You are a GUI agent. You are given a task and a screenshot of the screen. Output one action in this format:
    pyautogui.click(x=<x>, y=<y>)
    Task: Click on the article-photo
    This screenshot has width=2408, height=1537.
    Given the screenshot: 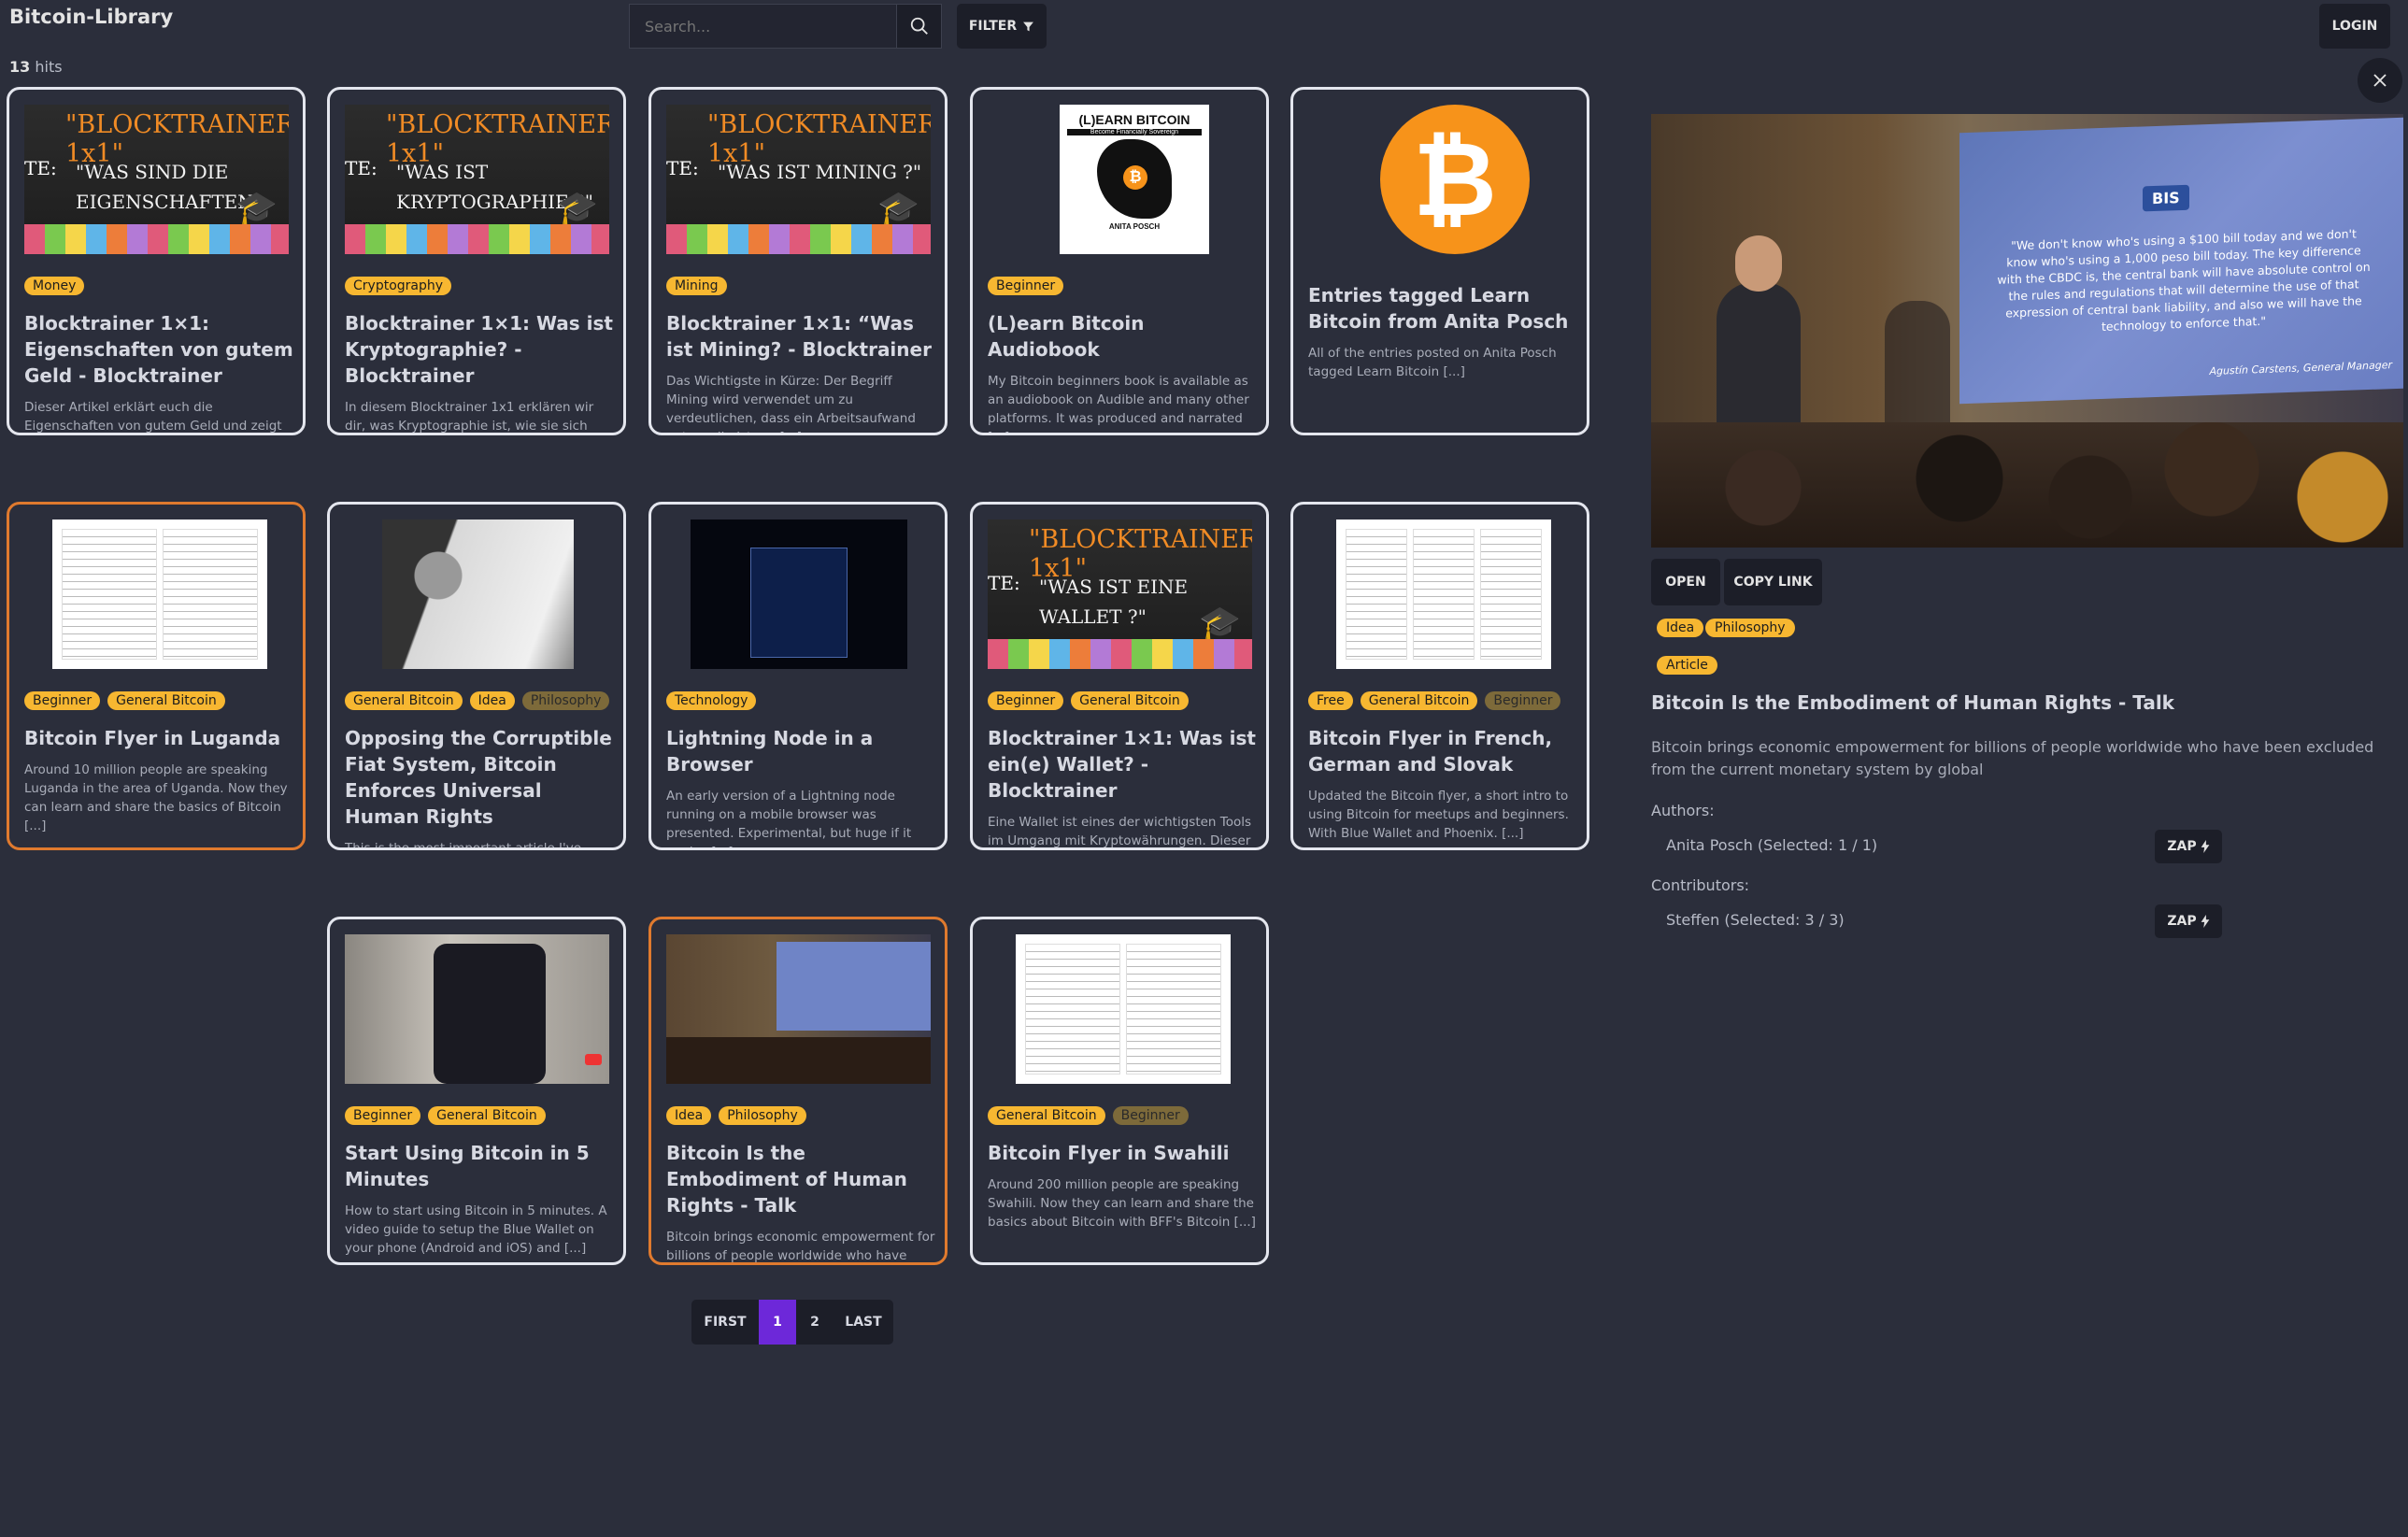 What is the action you would take?
    pyautogui.click(x=478, y=594)
    